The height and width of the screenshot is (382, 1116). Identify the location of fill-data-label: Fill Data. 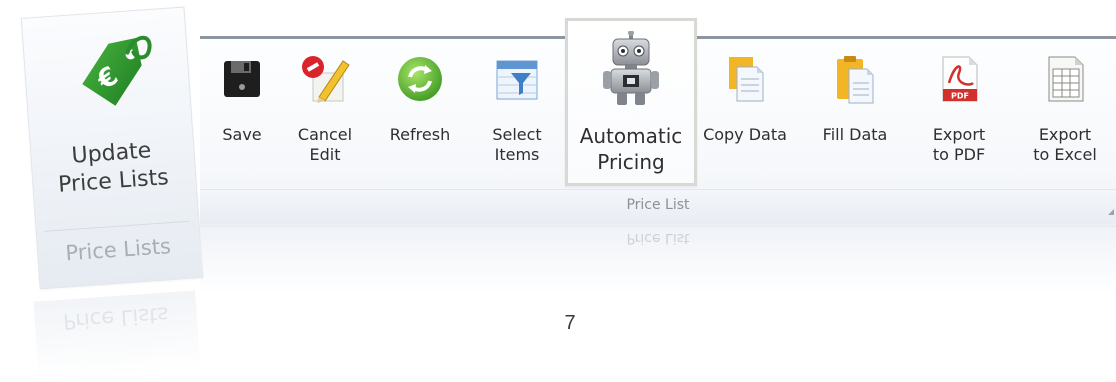
(855, 134).